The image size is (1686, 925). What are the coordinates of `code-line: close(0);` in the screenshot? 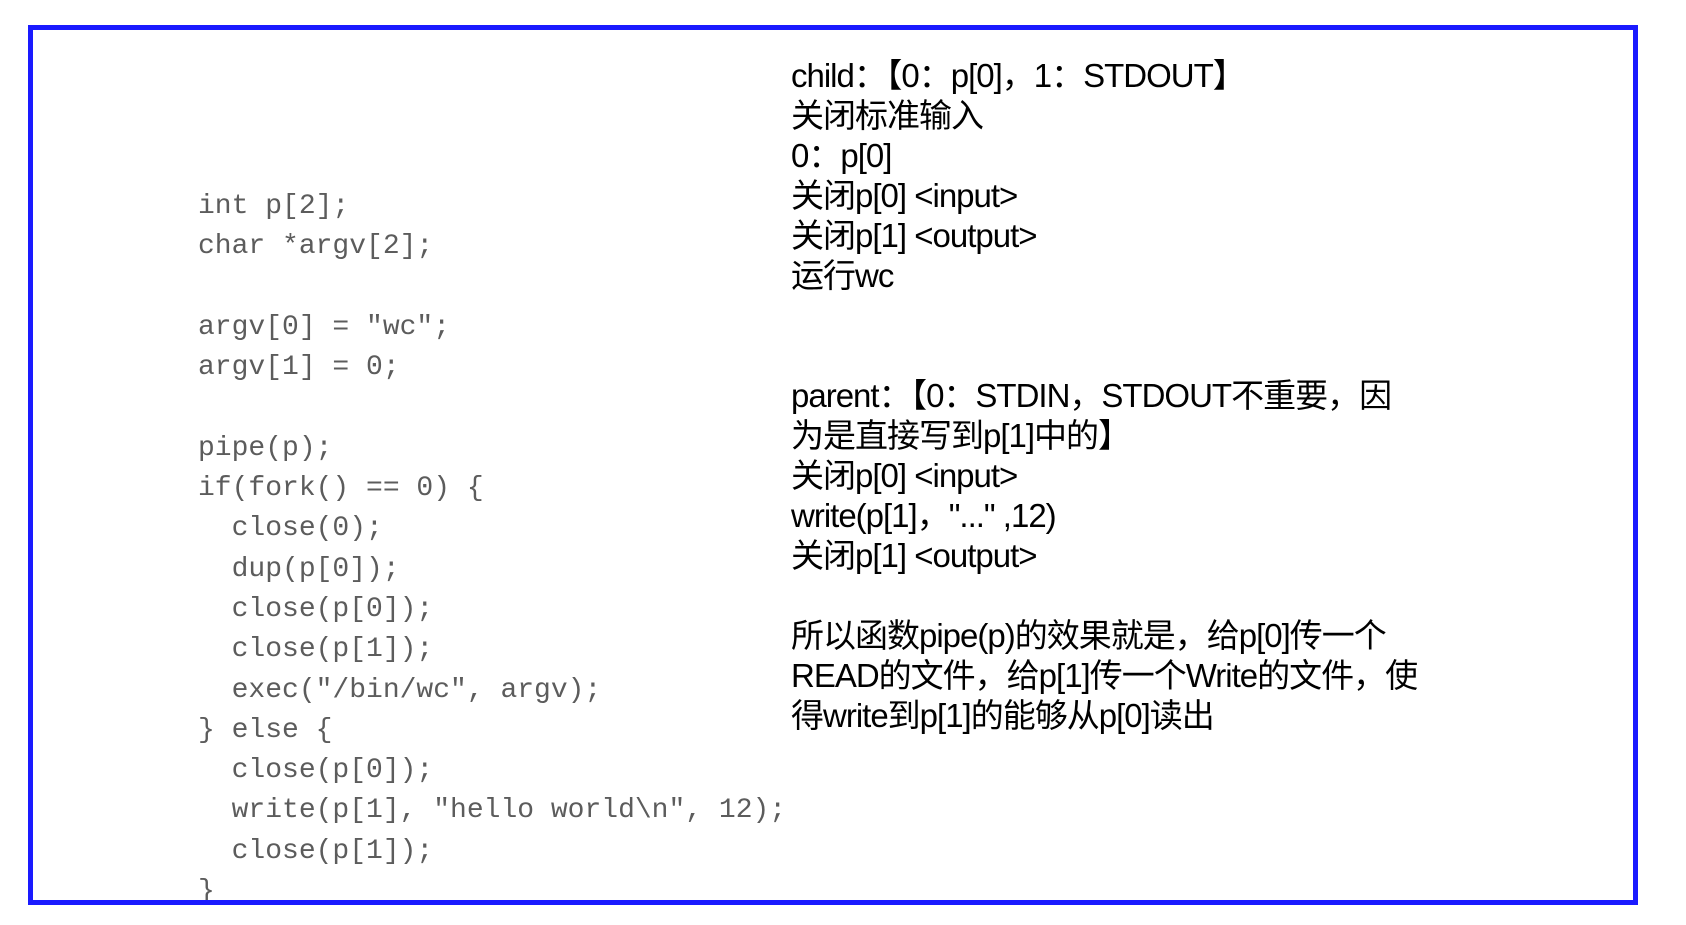 It's located at (290, 529).